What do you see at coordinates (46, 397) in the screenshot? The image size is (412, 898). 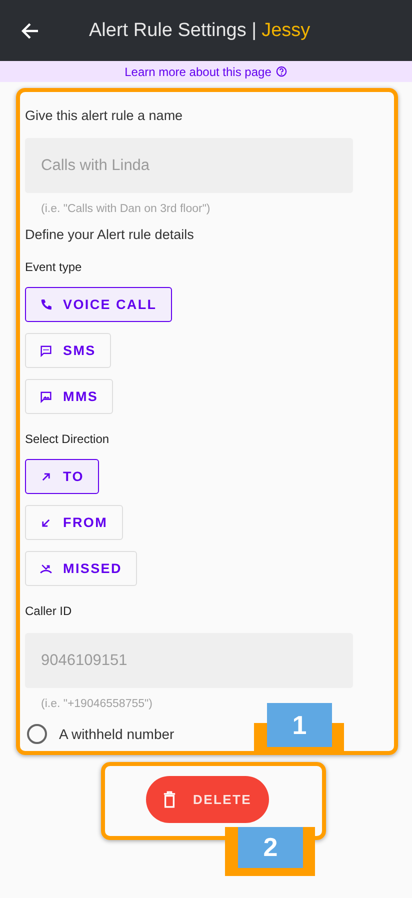 I see `image-icon` at bounding box center [46, 397].